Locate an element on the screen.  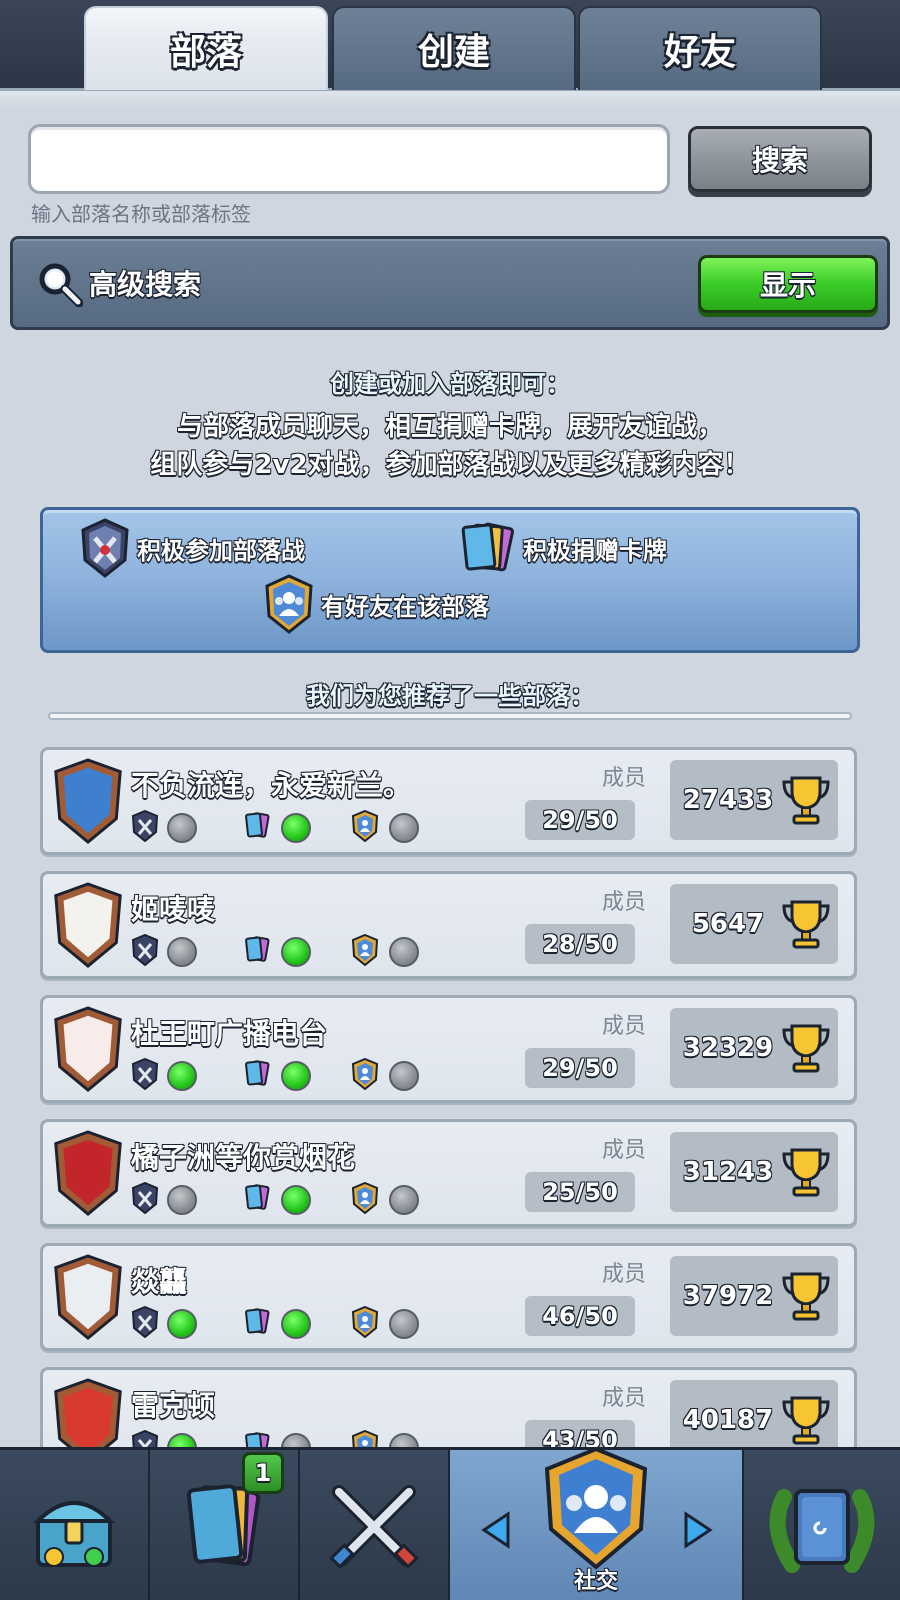
sakura-icon is located at coordinates (88, 1049).